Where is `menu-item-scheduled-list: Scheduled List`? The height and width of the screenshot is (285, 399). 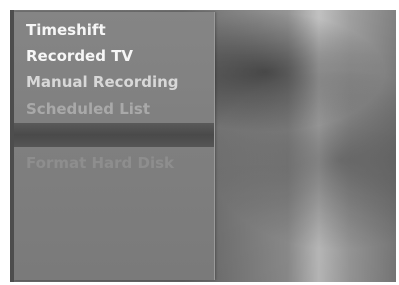
menu-item-scheduled-list: Scheduled List is located at coordinates (88, 109).